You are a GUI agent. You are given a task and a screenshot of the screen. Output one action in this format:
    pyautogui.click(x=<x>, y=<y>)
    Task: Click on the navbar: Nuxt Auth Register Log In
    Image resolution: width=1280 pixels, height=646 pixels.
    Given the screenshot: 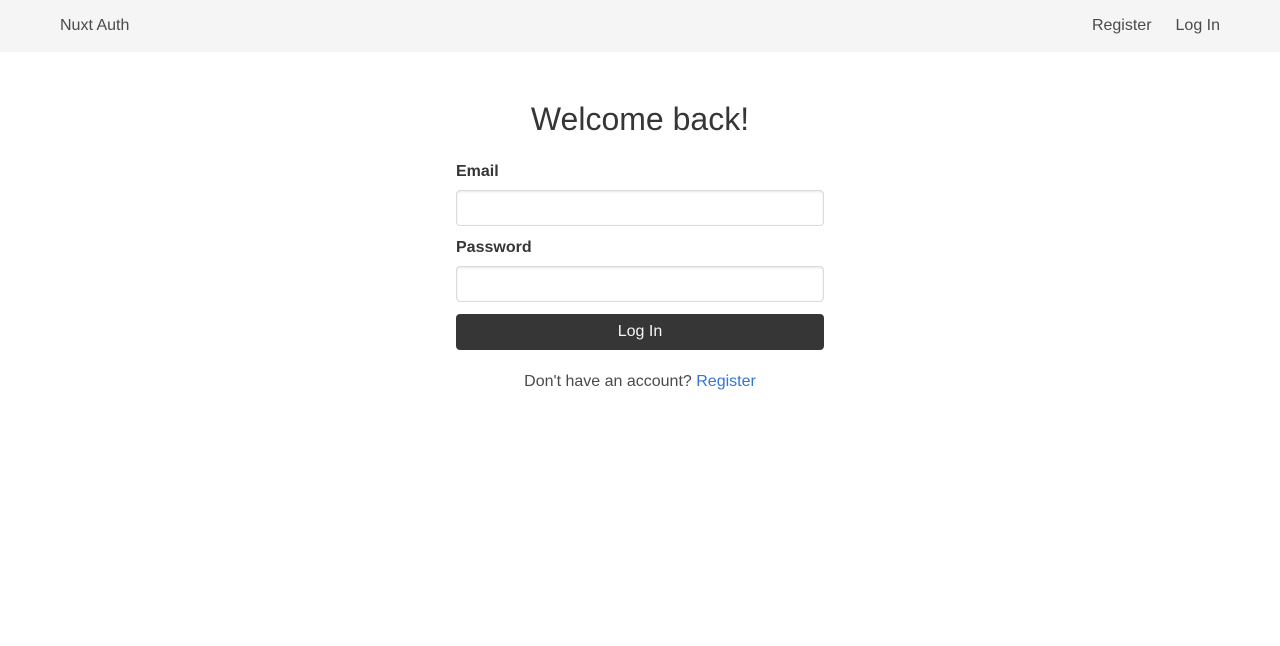 What is the action you would take?
    pyautogui.click(x=640, y=26)
    